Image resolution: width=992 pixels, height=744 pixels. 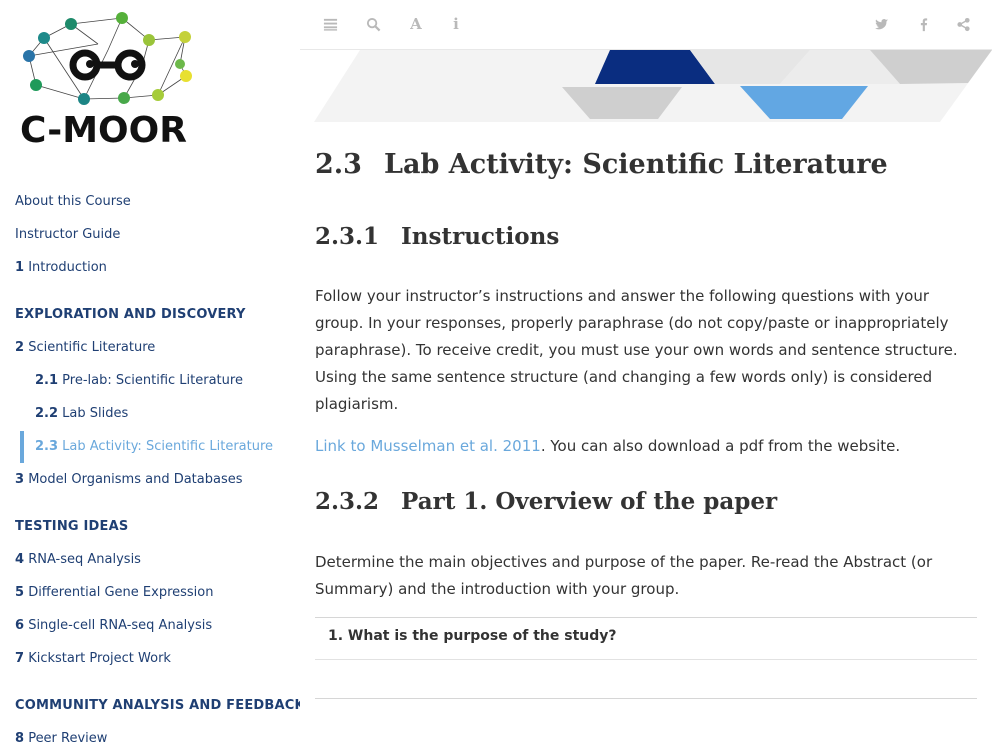 What do you see at coordinates (20, 592) in the screenshot?
I see `toc-number: 5` at bounding box center [20, 592].